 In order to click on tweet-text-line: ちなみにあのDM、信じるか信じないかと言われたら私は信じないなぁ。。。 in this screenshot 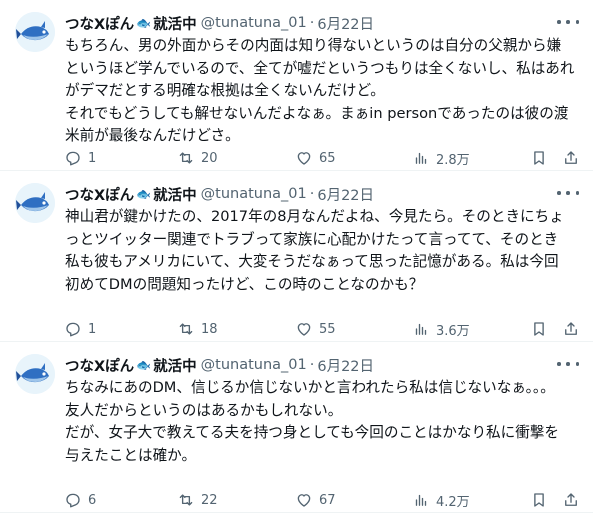, I will do `click(310, 387)`.